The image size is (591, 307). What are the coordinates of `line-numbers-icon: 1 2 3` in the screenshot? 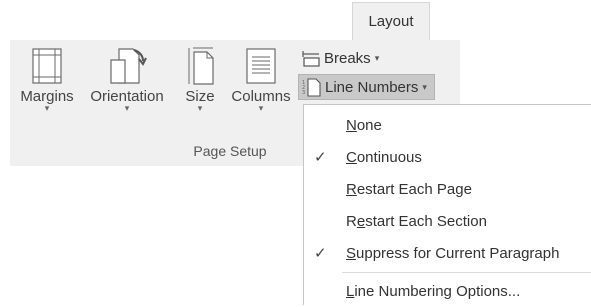 It's located at (311, 87).